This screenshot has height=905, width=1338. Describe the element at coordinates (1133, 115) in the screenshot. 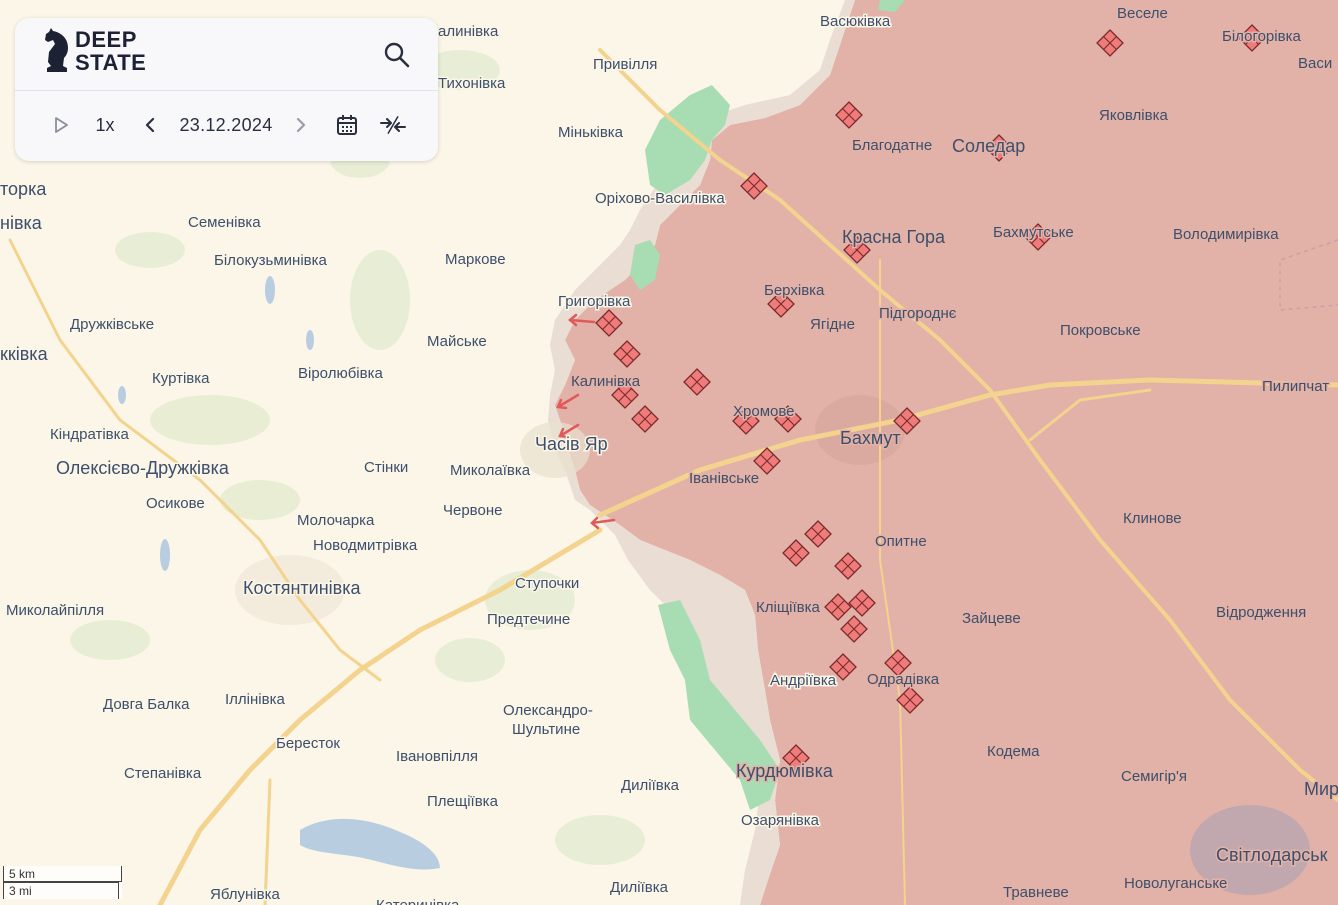

I see `place-label: Яковлівка` at that location.